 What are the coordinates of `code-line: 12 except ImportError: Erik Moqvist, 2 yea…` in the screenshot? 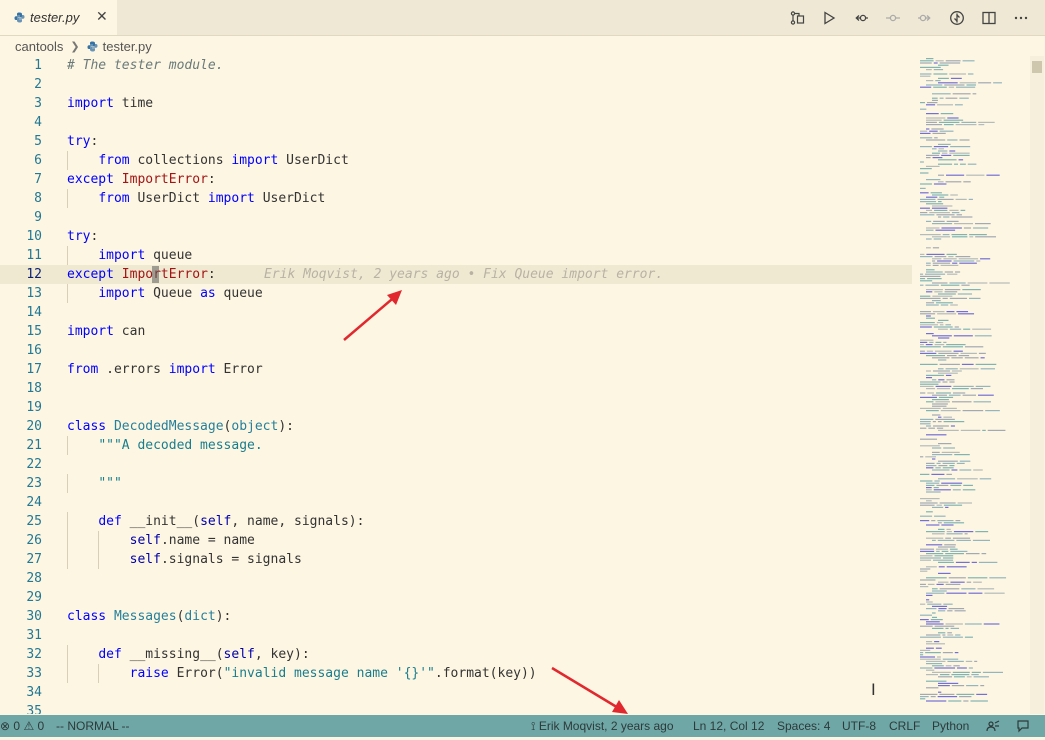 It's located at (456, 274).